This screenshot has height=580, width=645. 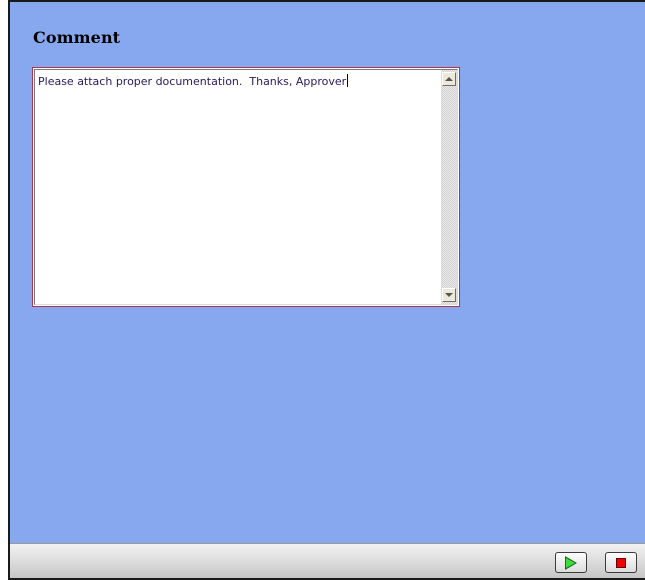 I want to click on scroll-up-button, so click(x=449, y=79).